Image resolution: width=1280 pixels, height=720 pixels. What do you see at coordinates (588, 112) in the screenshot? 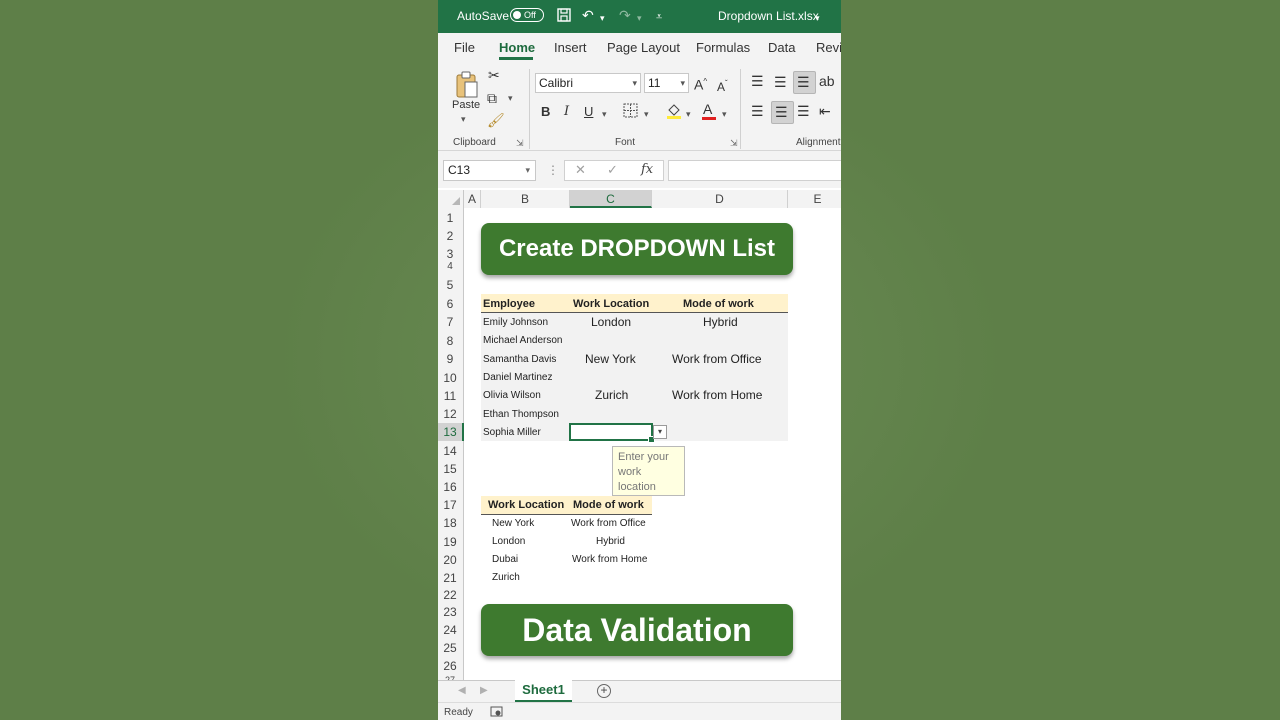
I see `underline-button: U` at bounding box center [588, 112].